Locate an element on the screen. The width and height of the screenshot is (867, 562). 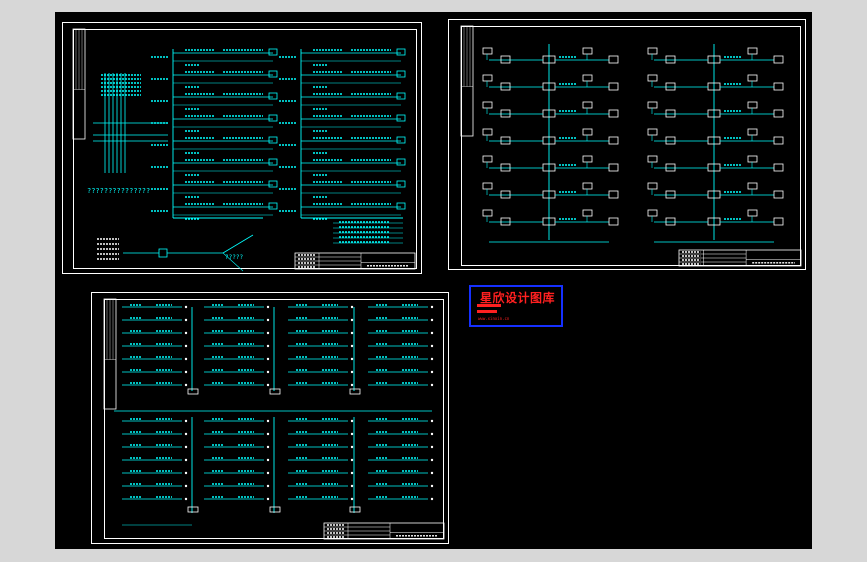
sheet-1-note: ??????????????? is located at coordinates (119, 191).